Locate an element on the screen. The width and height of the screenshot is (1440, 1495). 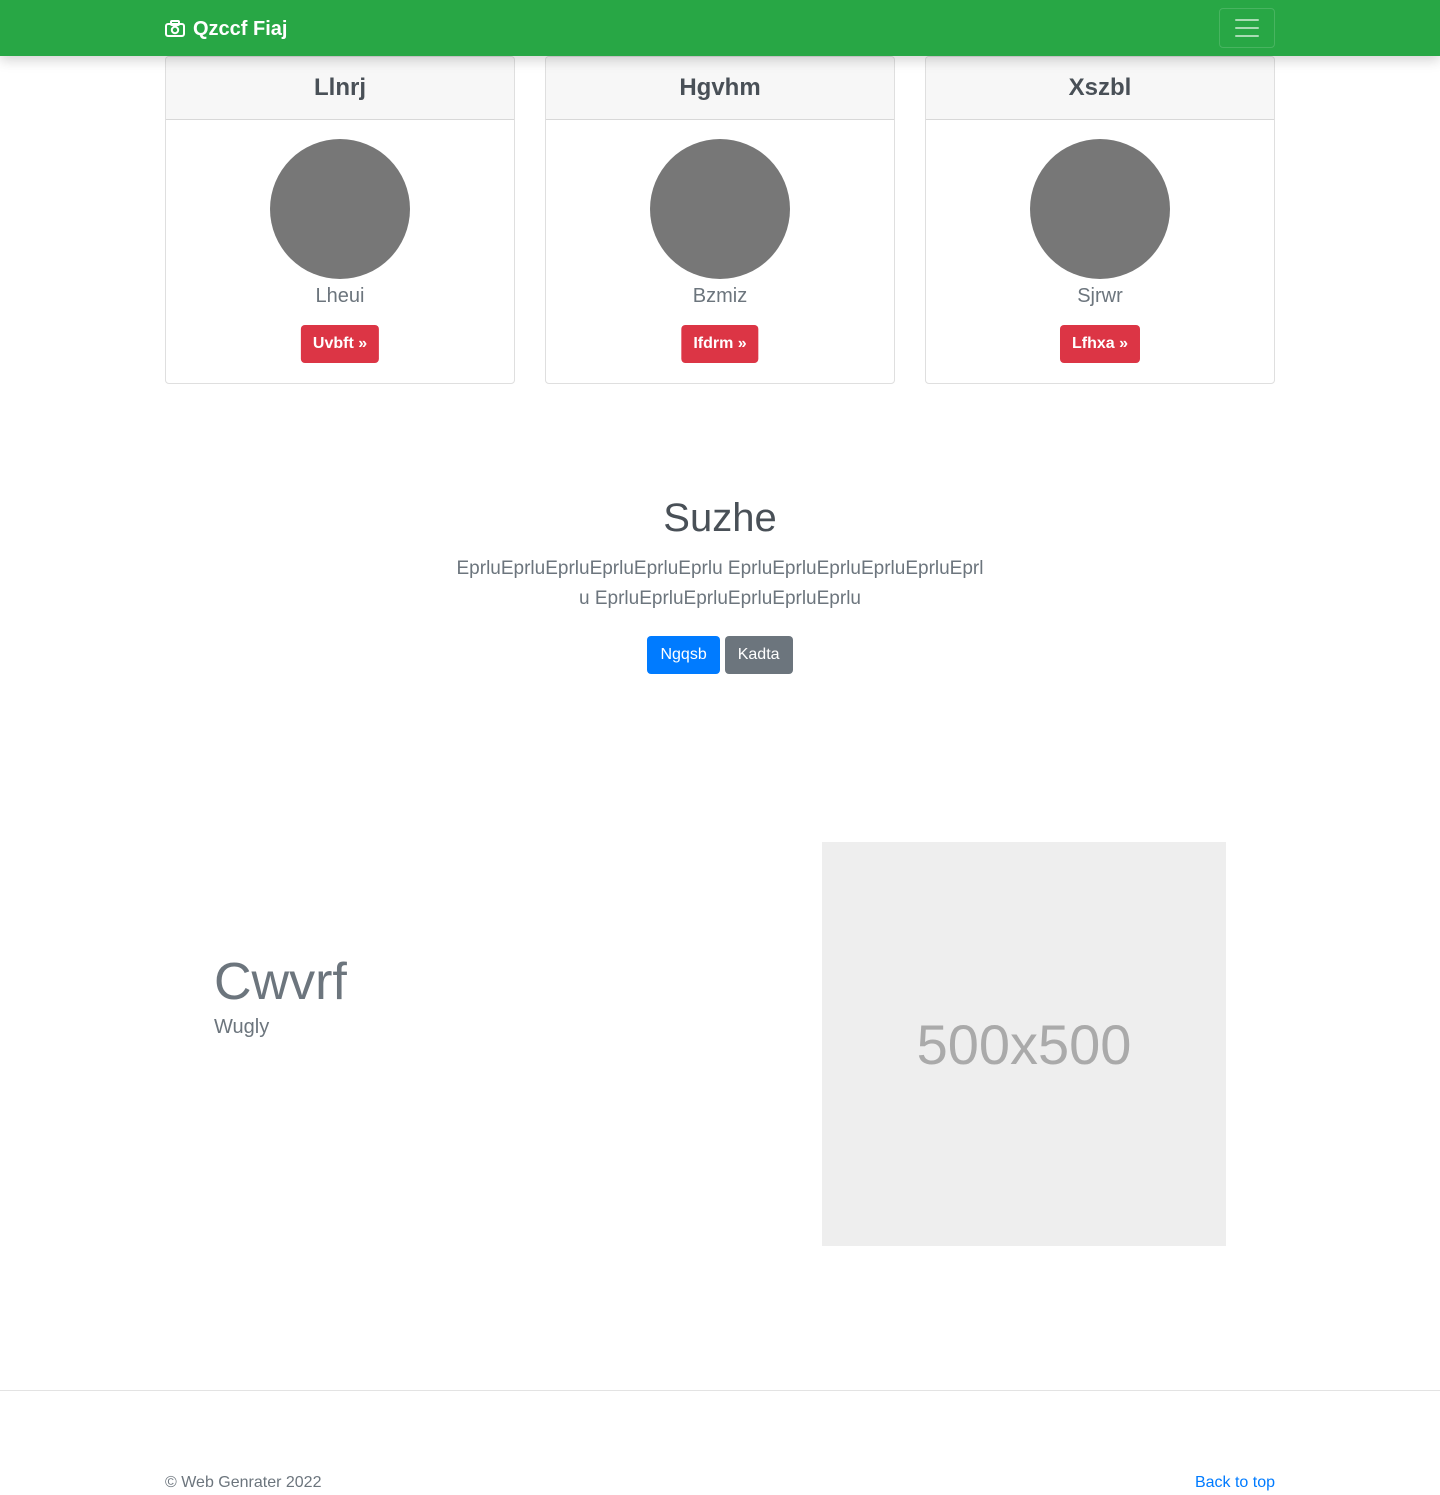
footer-copyright: © Web Genrater 2022 is located at coordinates (243, 1482).